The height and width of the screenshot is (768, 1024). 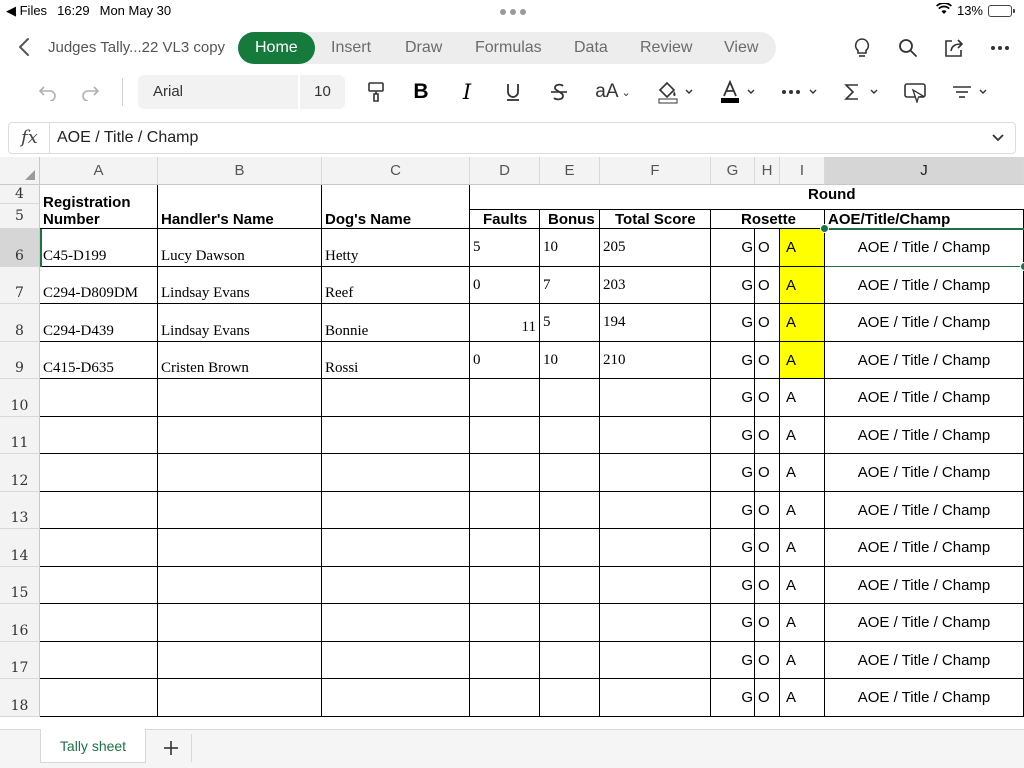 I want to click on strikethrough-icon, so click(x=559, y=92).